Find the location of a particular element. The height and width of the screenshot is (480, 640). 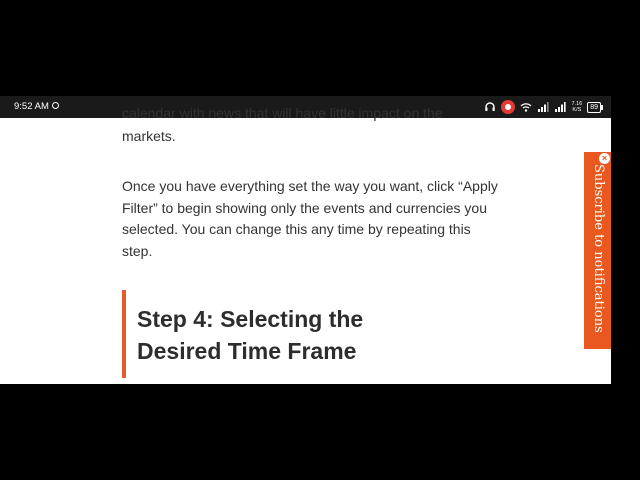

subscribe-label: Subscribe to notifications is located at coordinates (598, 248).